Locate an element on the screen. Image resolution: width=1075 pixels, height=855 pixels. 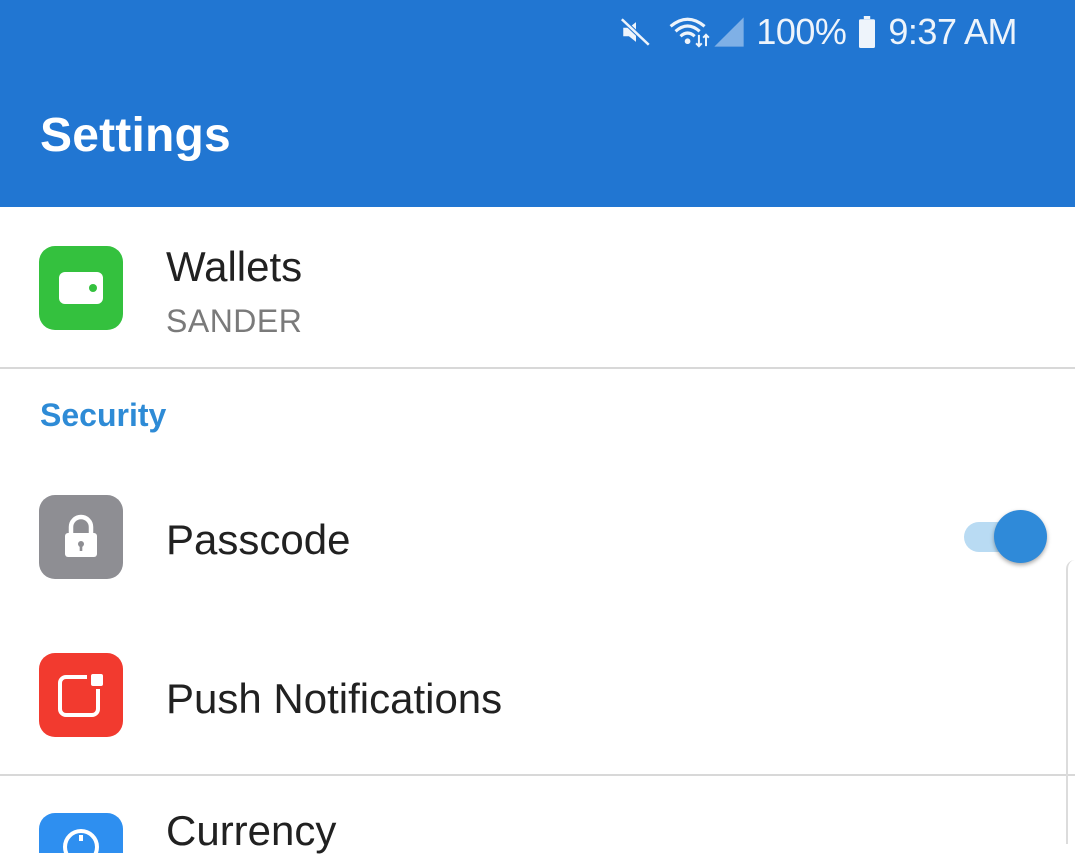
mute-icon is located at coordinates (636, 32).